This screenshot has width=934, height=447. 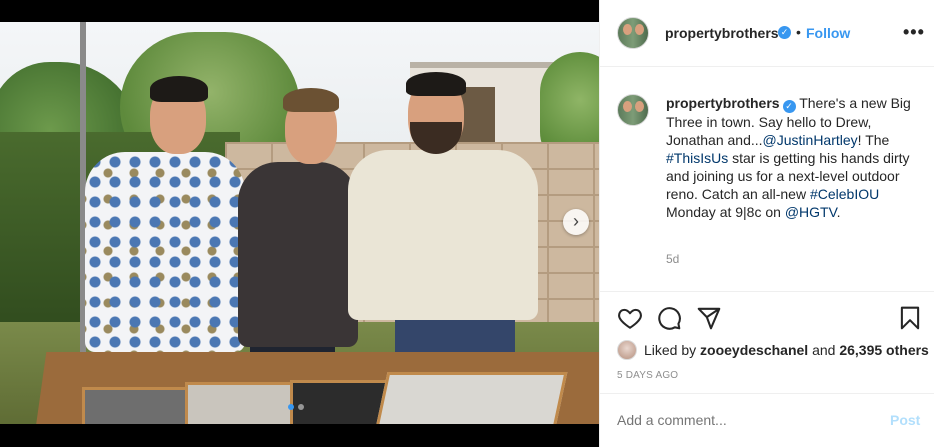 What do you see at coordinates (301, 407) in the screenshot?
I see `carousel-dot` at bounding box center [301, 407].